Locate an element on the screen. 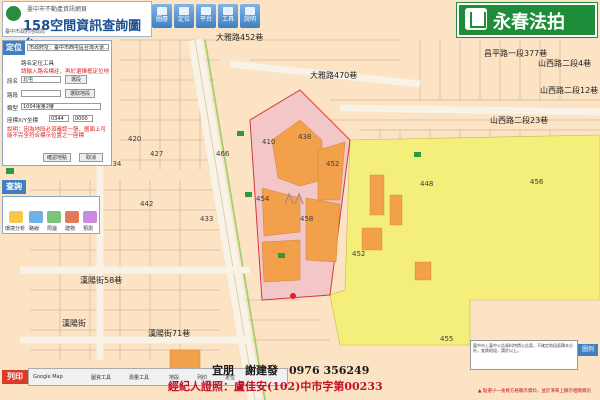 Image resolution: width=600 pixels, height=400 pixels. locate-icon is located at coordinates (184, 11).